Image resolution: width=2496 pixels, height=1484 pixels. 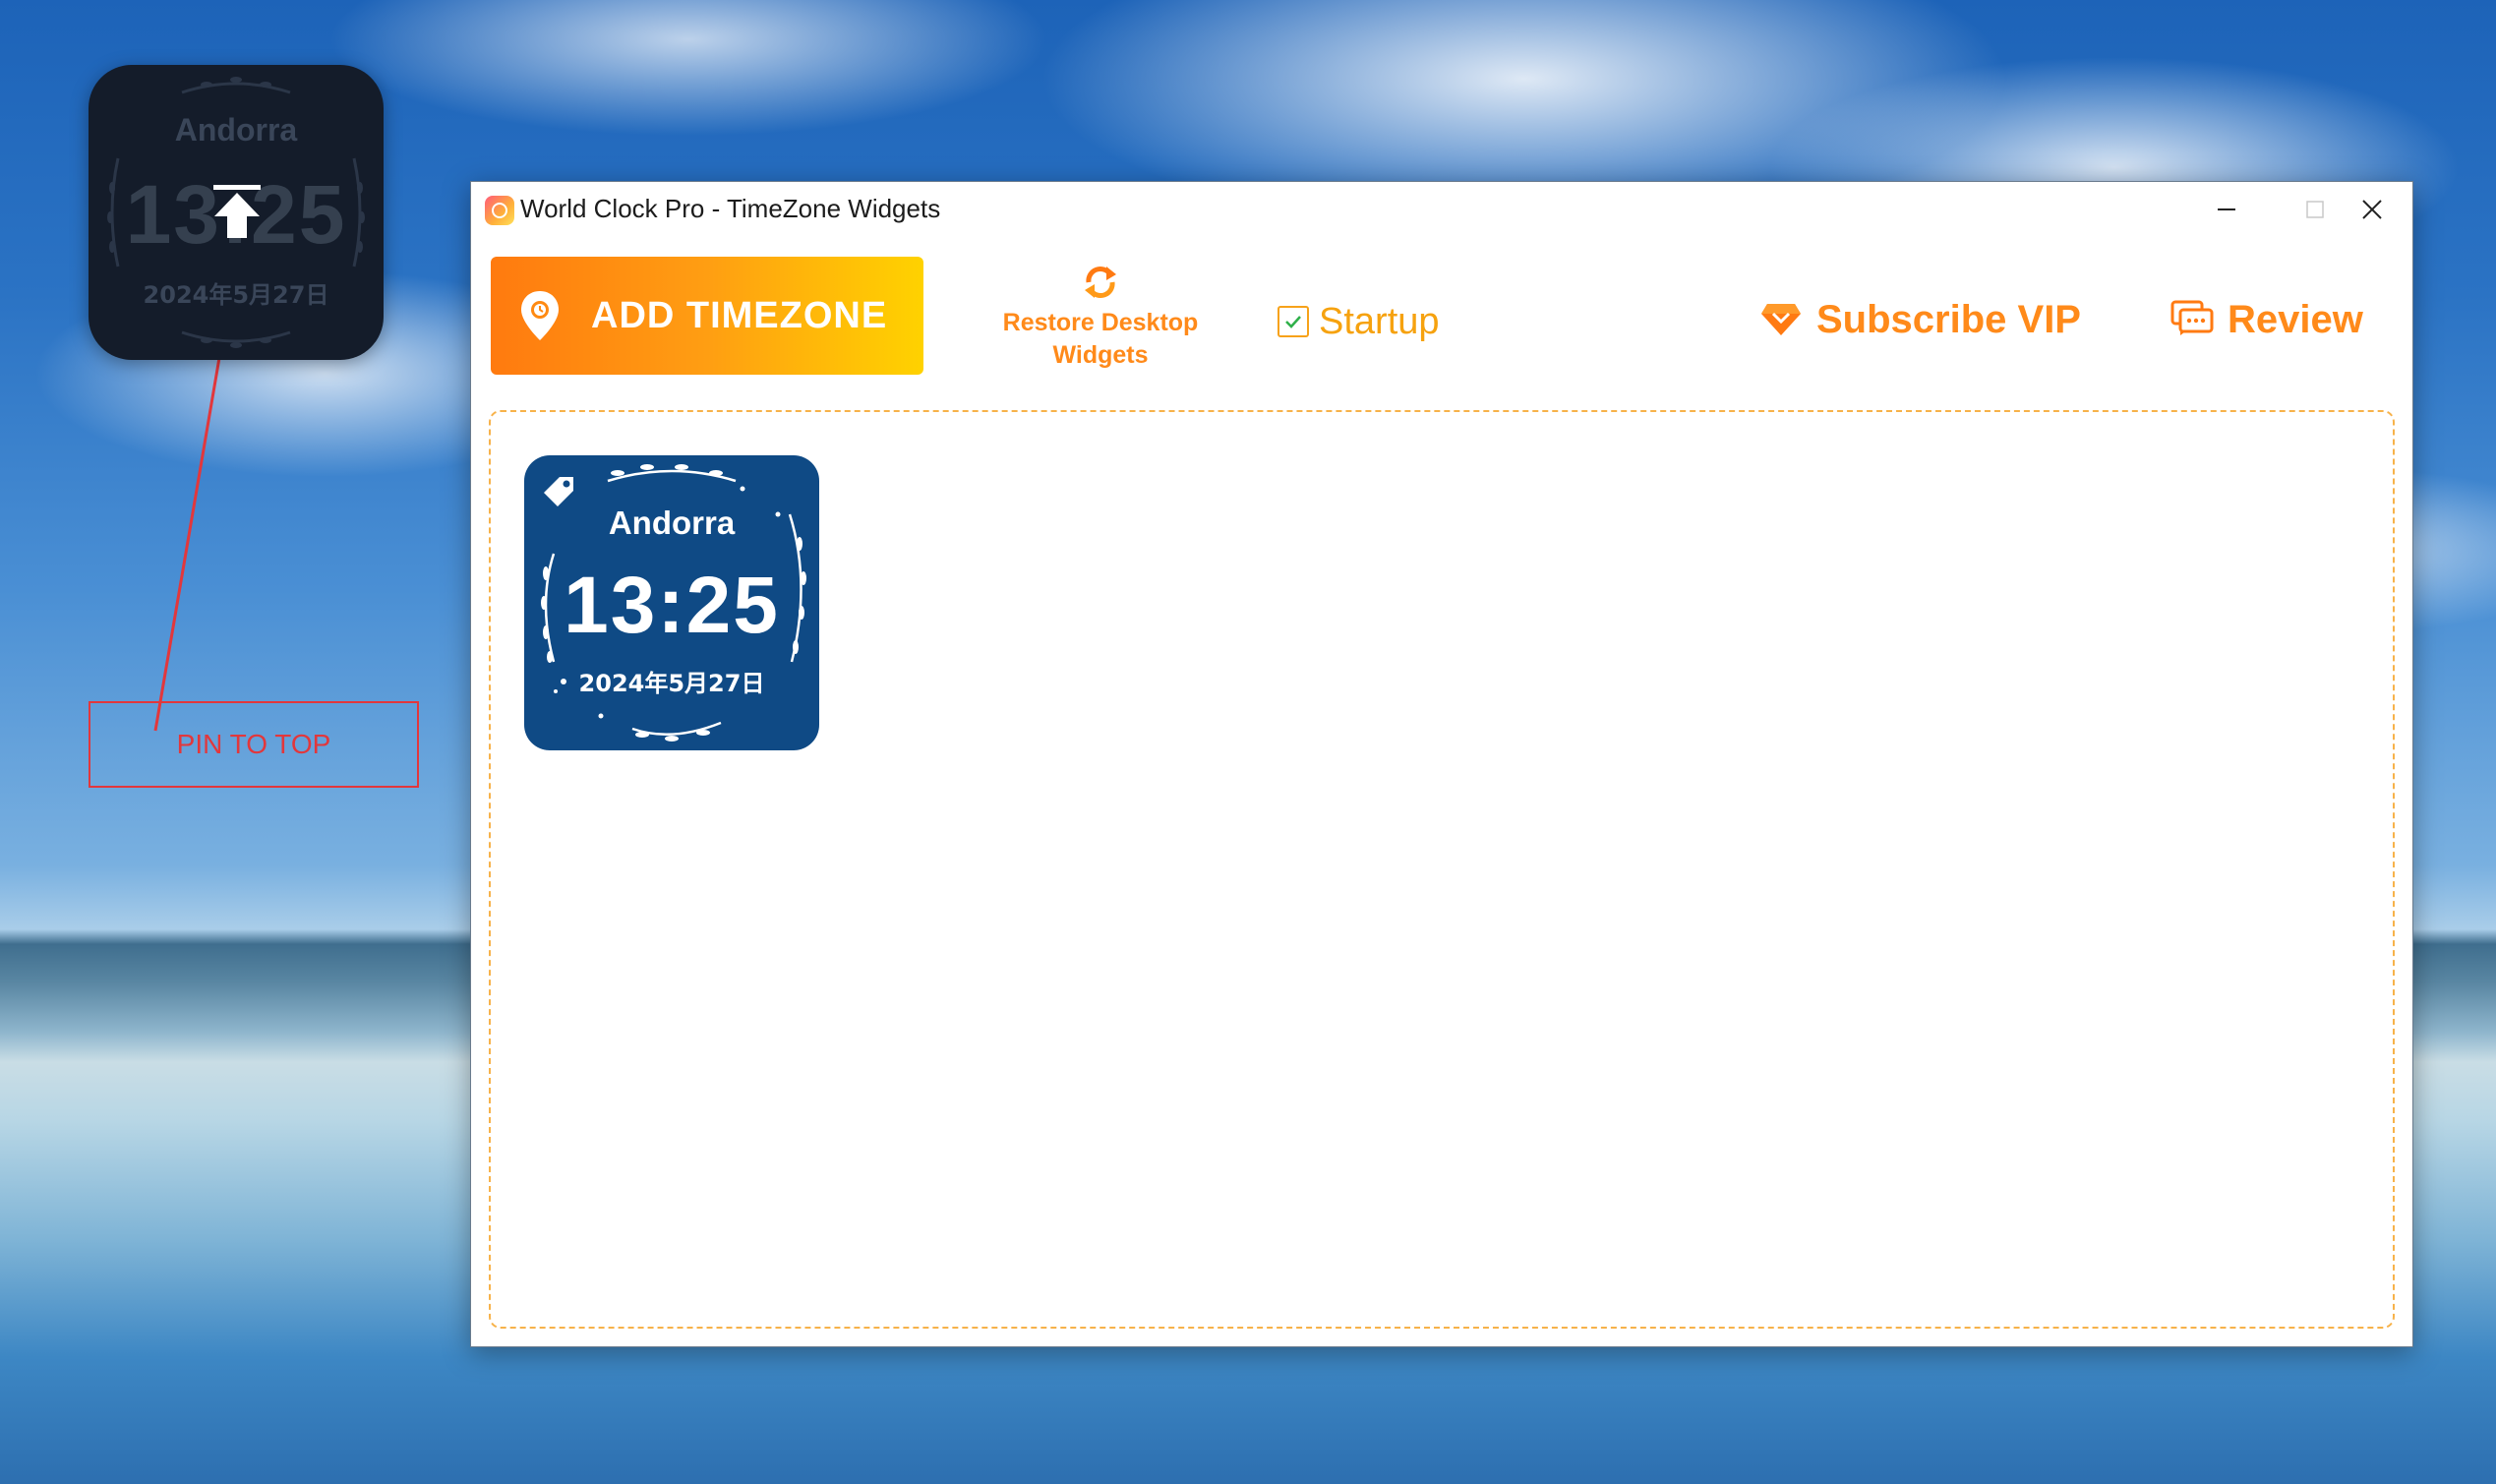 I want to click on subscribe-vip-button: Subscribe VIP, so click(x=1920, y=320).